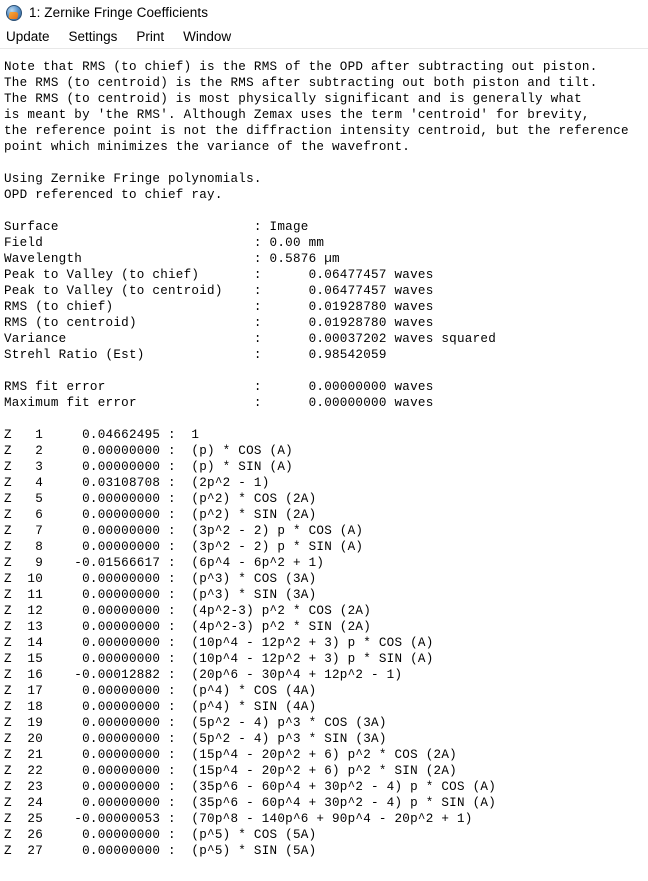 Image resolution: width=648 pixels, height=881 pixels. Describe the element at coordinates (150, 37) in the screenshot. I see `menu-item-print: Print` at that location.